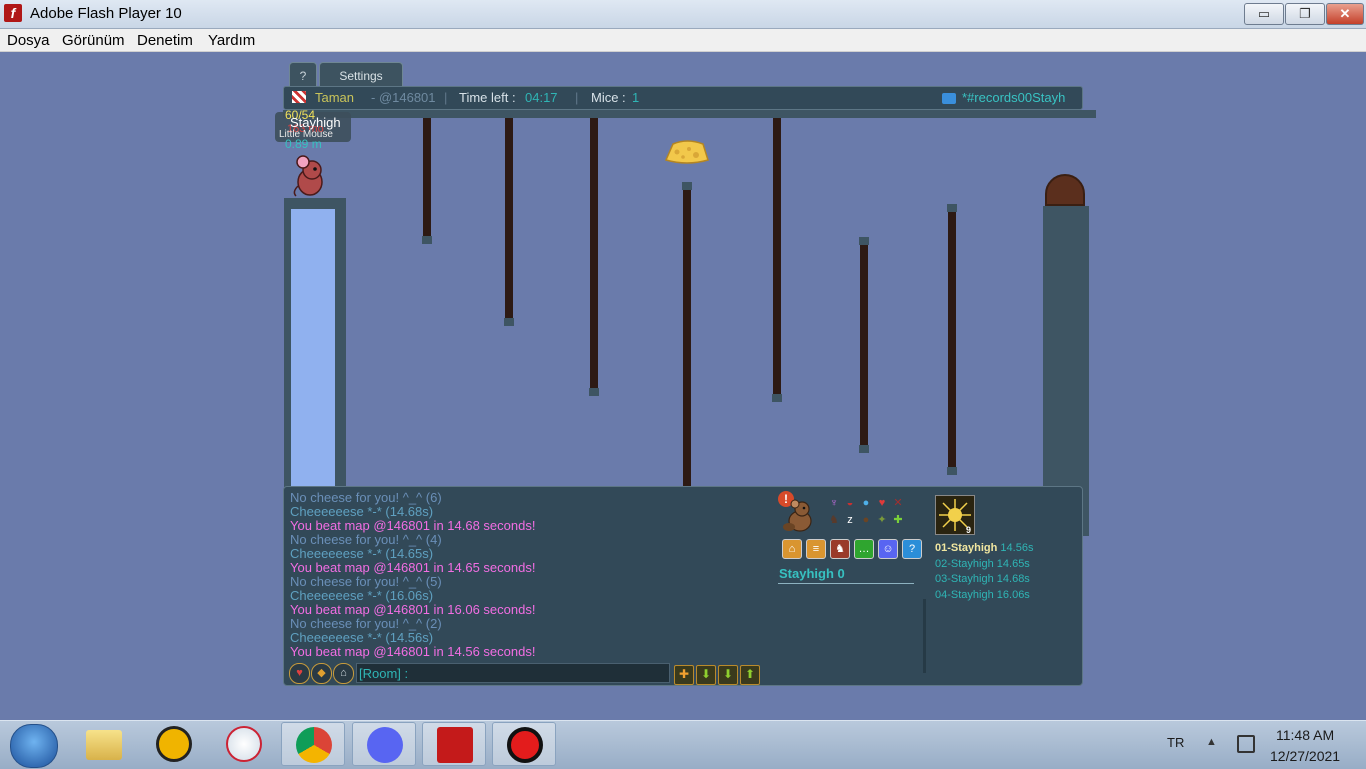 This screenshot has width=1366, height=769. I want to click on discord-button: ☺, so click(888, 549).